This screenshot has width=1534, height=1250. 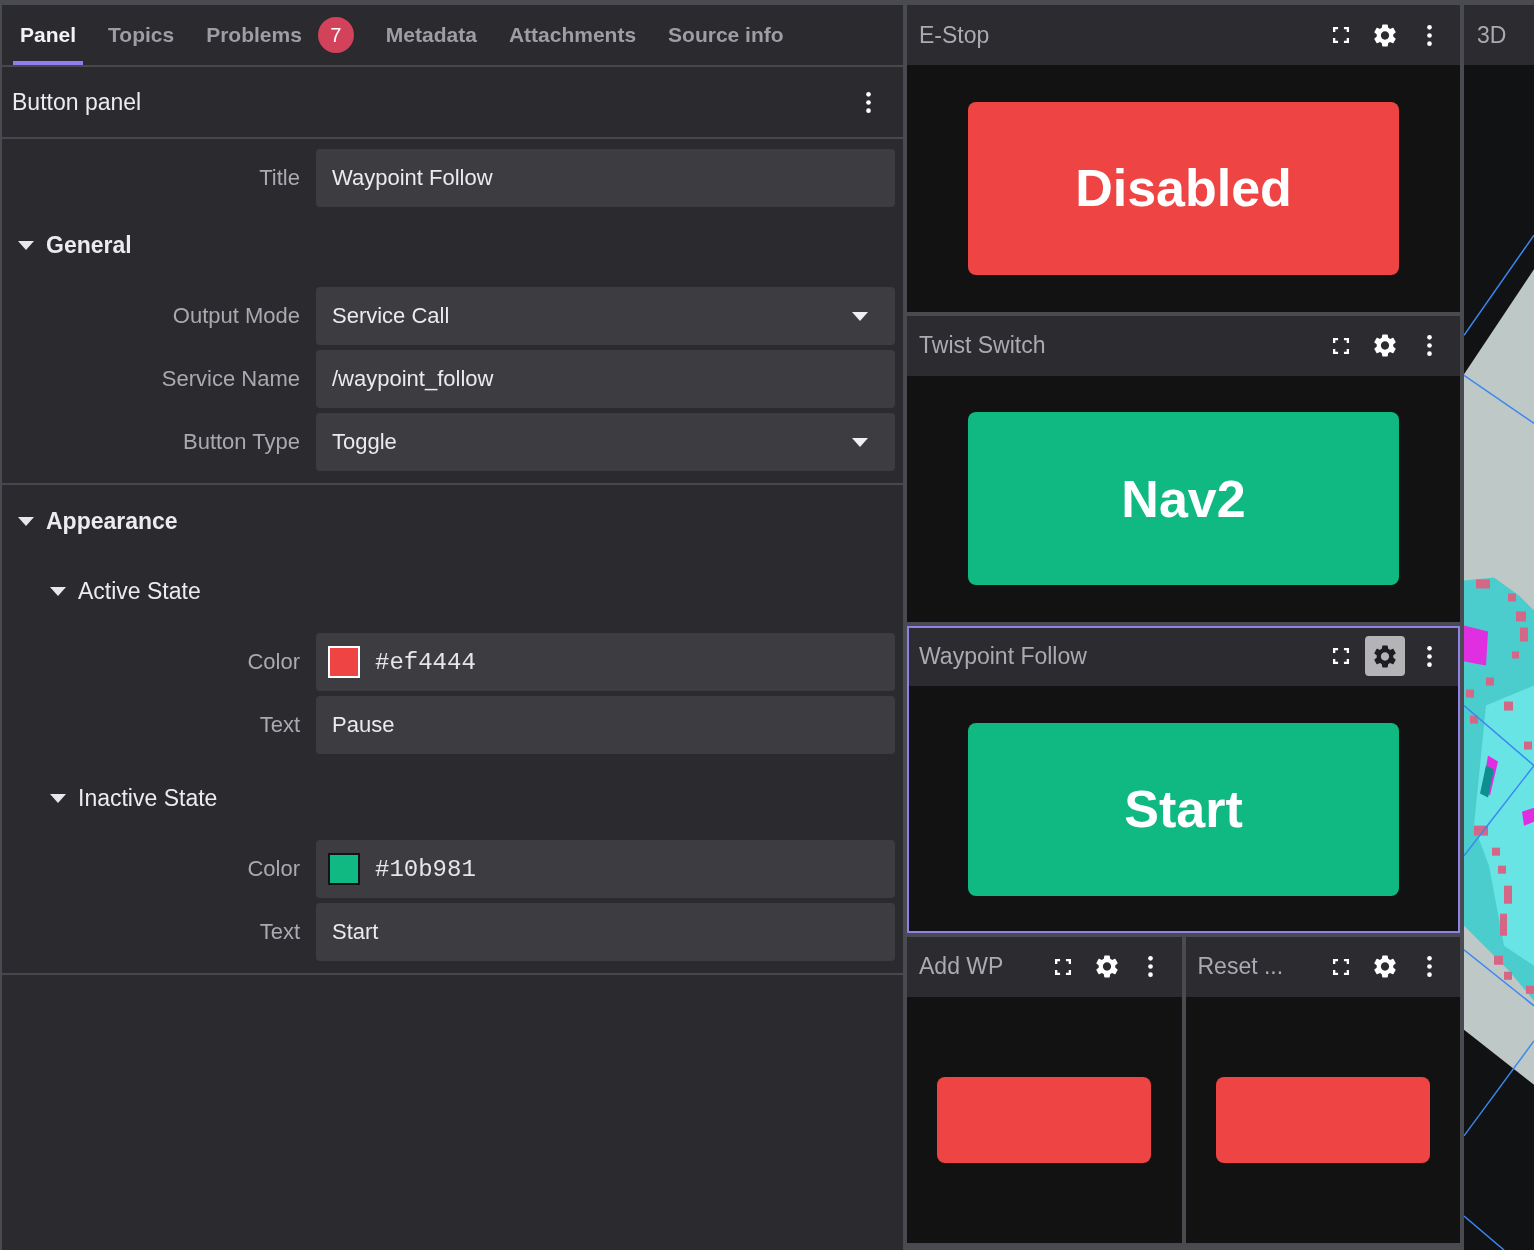 What do you see at coordinates (1492, 35) in the screenshot?
I see `panel-title: 3D` at bounding box center [1492, 35].